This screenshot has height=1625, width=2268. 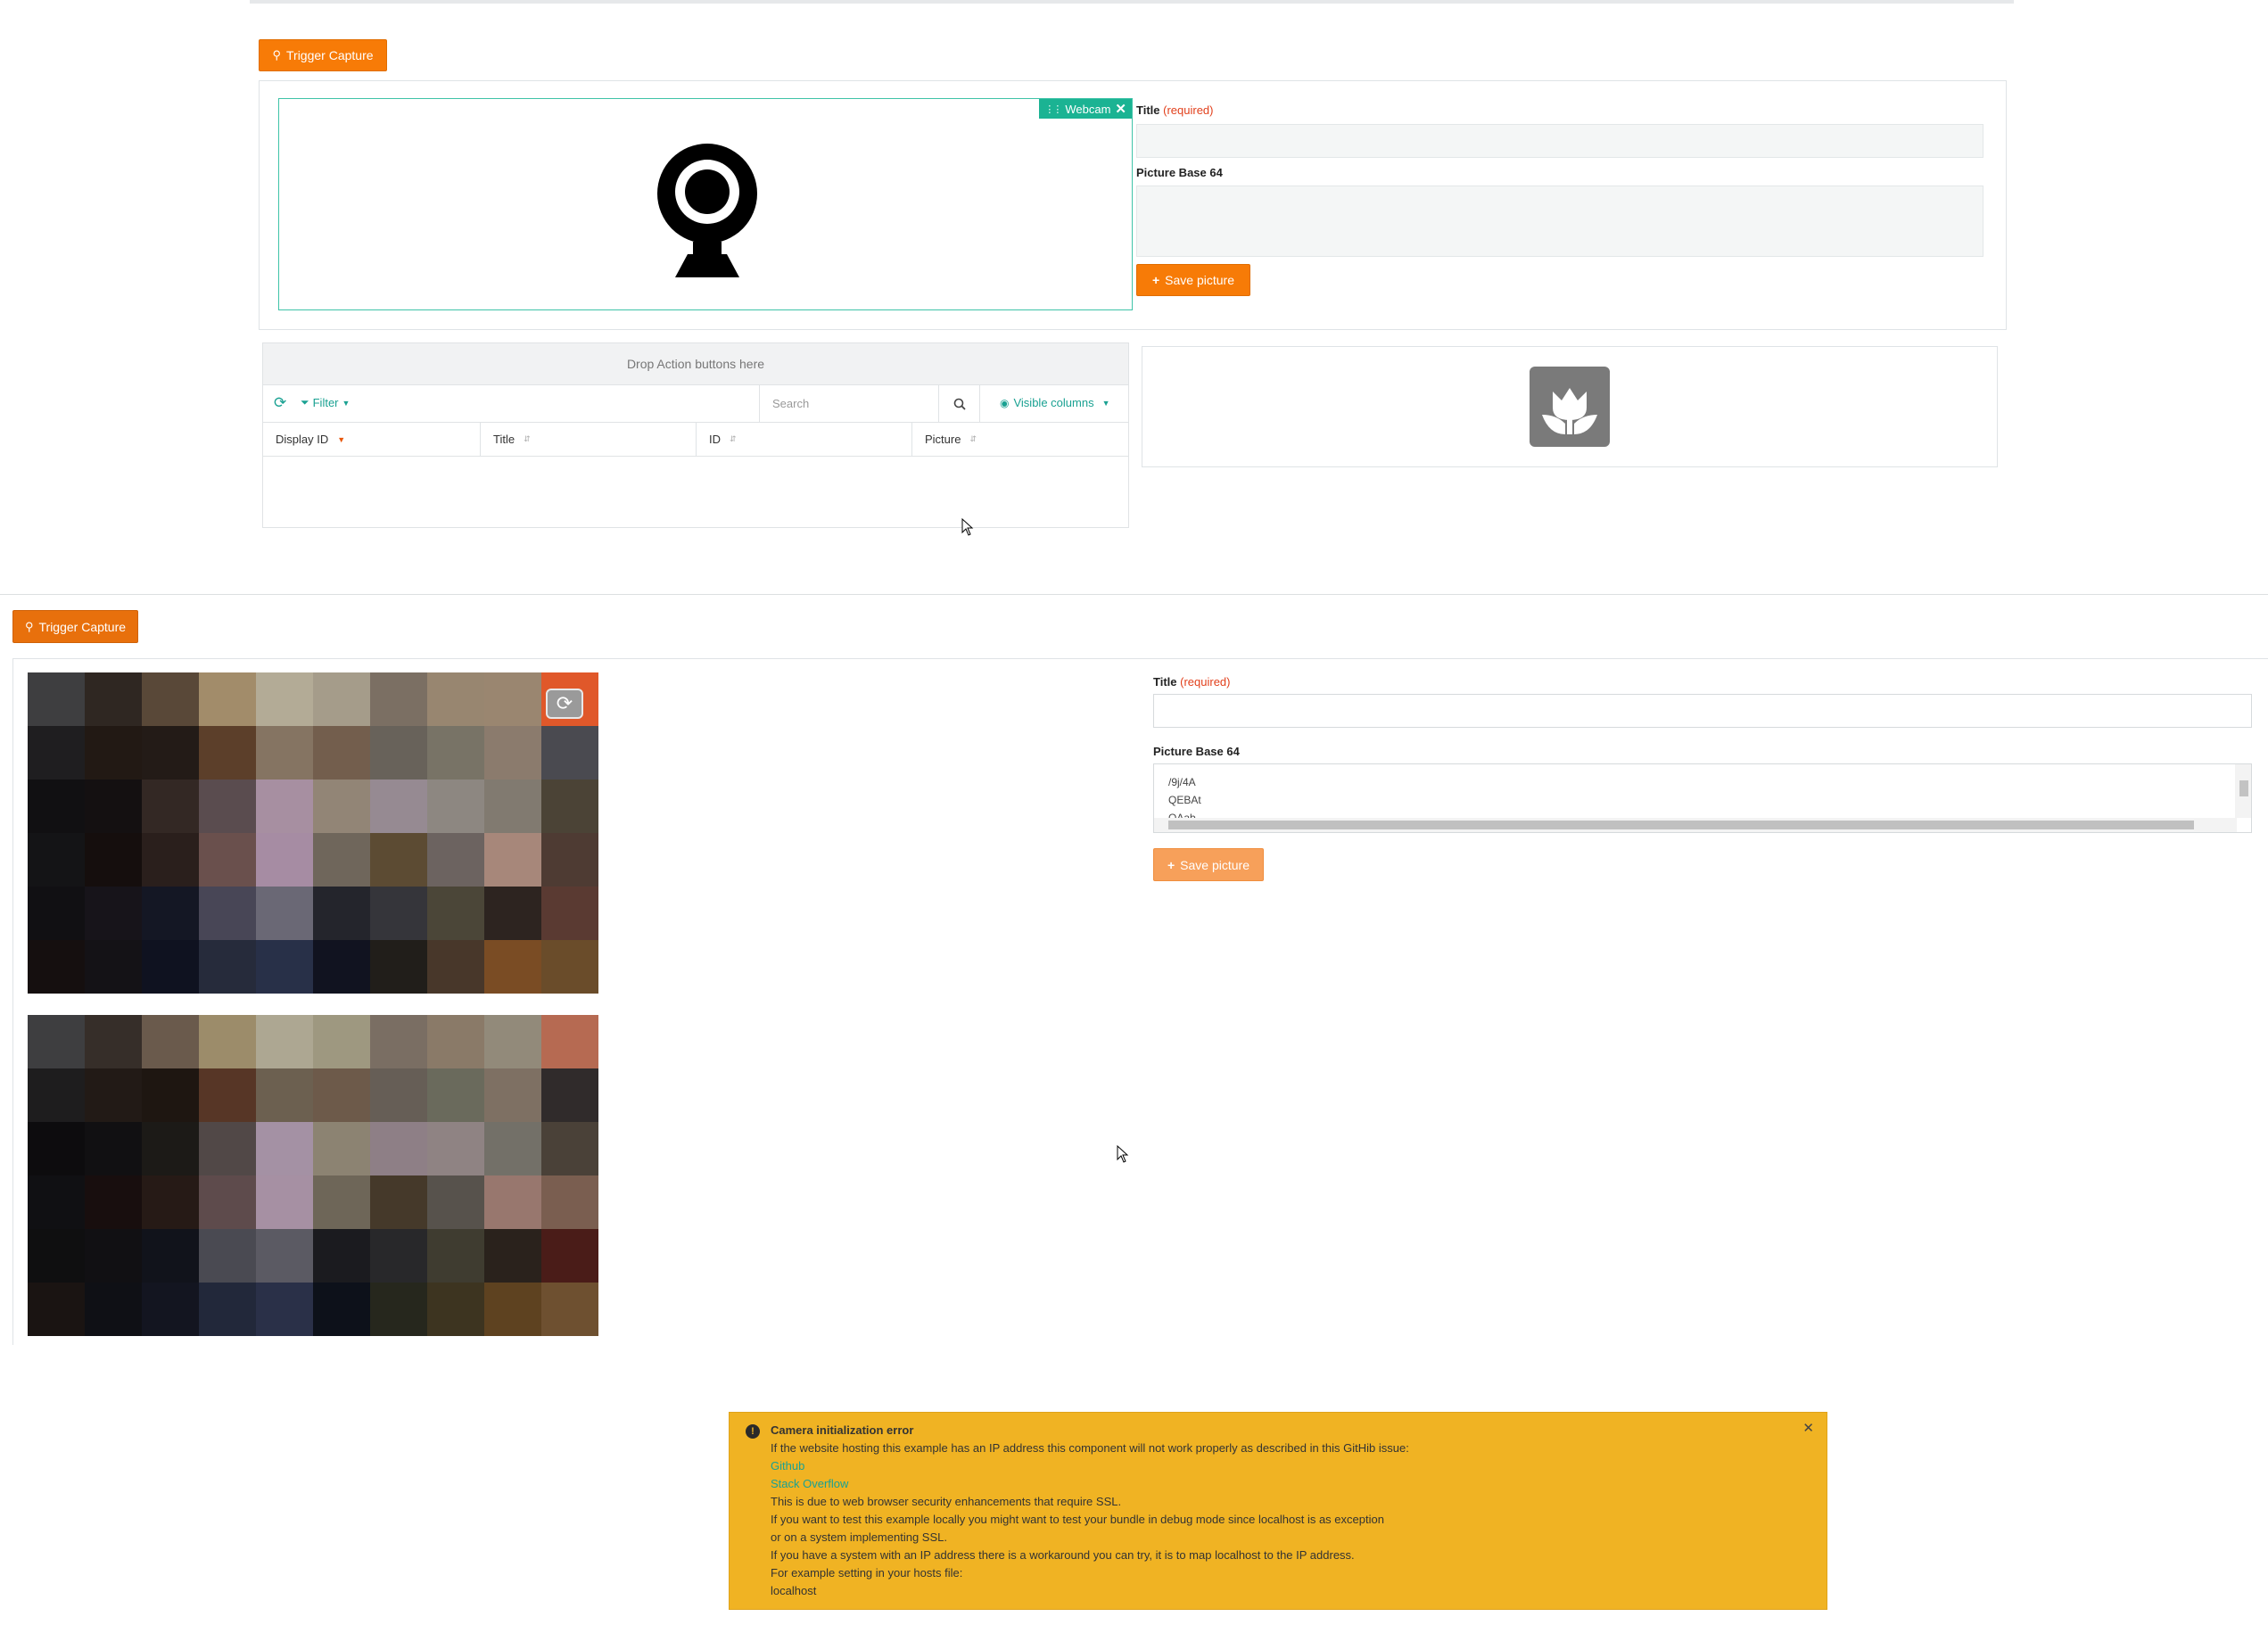 I want to click on webcam-tag-label: Webcam, so click(x=1088, y=109).